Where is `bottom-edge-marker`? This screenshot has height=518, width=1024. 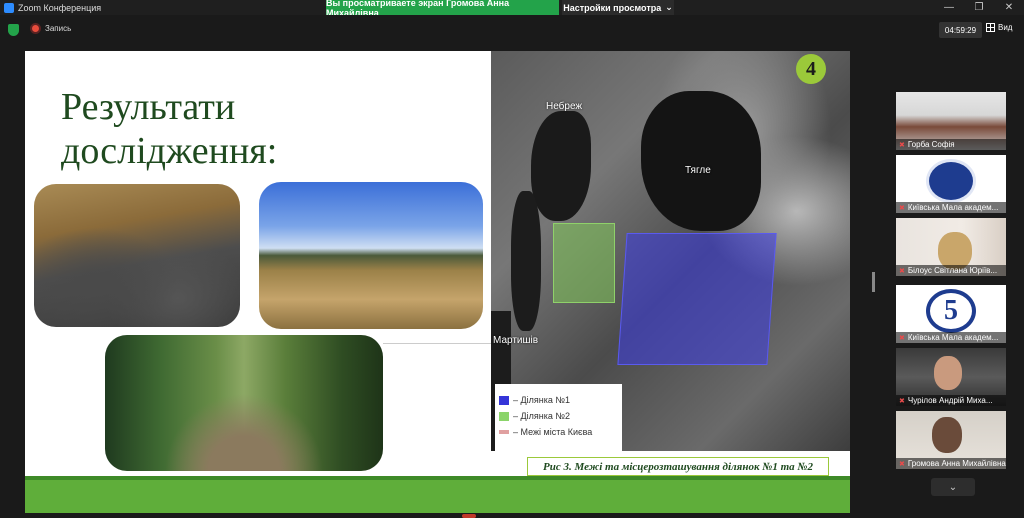
bottom-edge-marker is located at coordinates (469, 516).